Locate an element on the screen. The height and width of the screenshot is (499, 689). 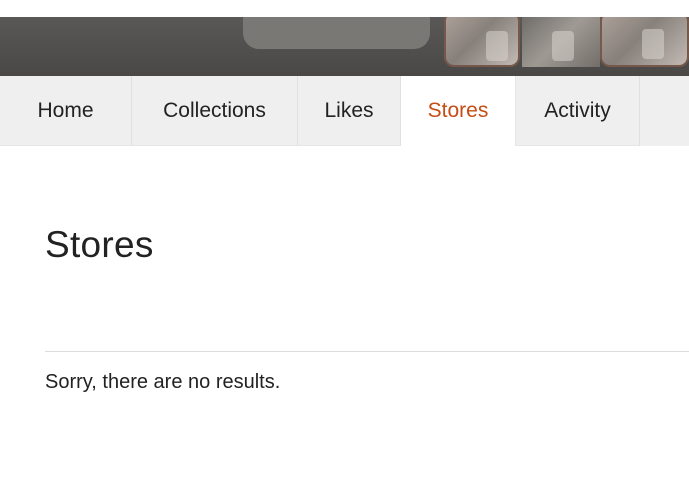
tab-home: Home is located at coordinates (66, 111).